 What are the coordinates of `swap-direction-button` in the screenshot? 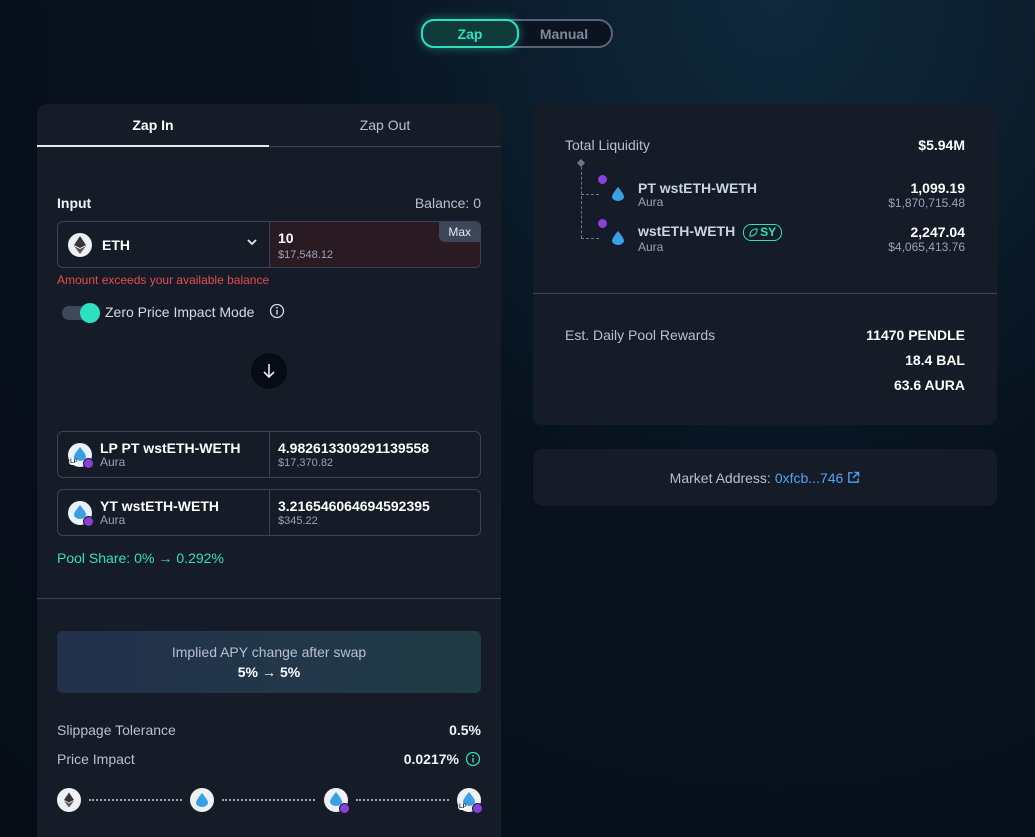 It's located at (269, 371).